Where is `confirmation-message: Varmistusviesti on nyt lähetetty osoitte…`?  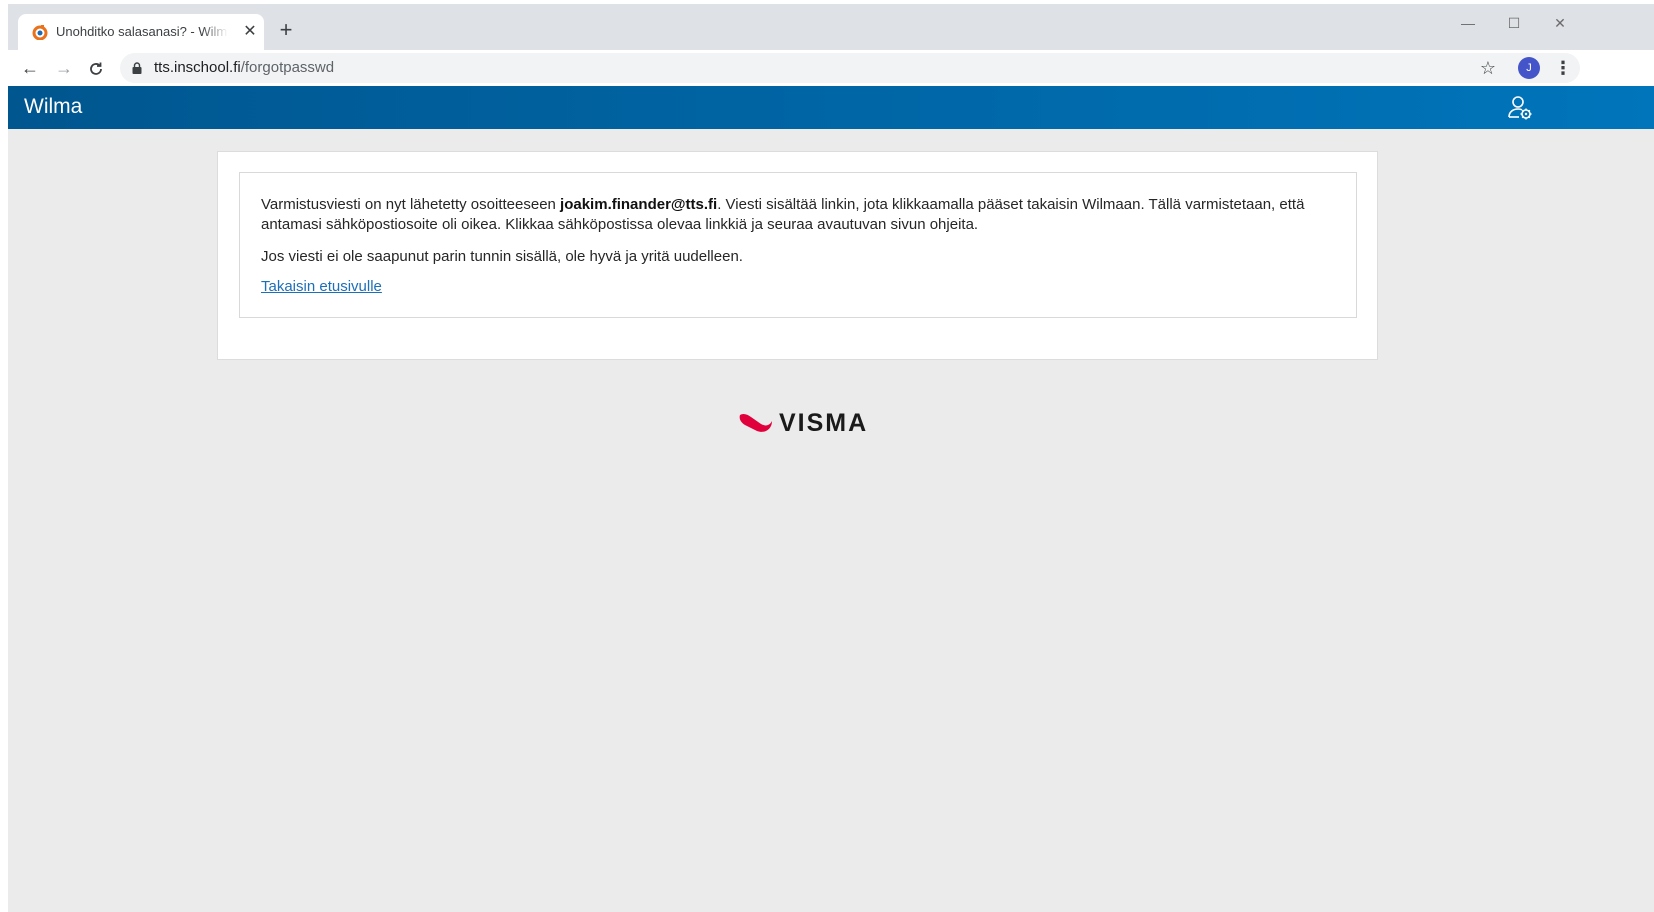 confirmation-message: Varmistusviesti on nyt lähetetty osoitte… is located at coordinates (796, 215).